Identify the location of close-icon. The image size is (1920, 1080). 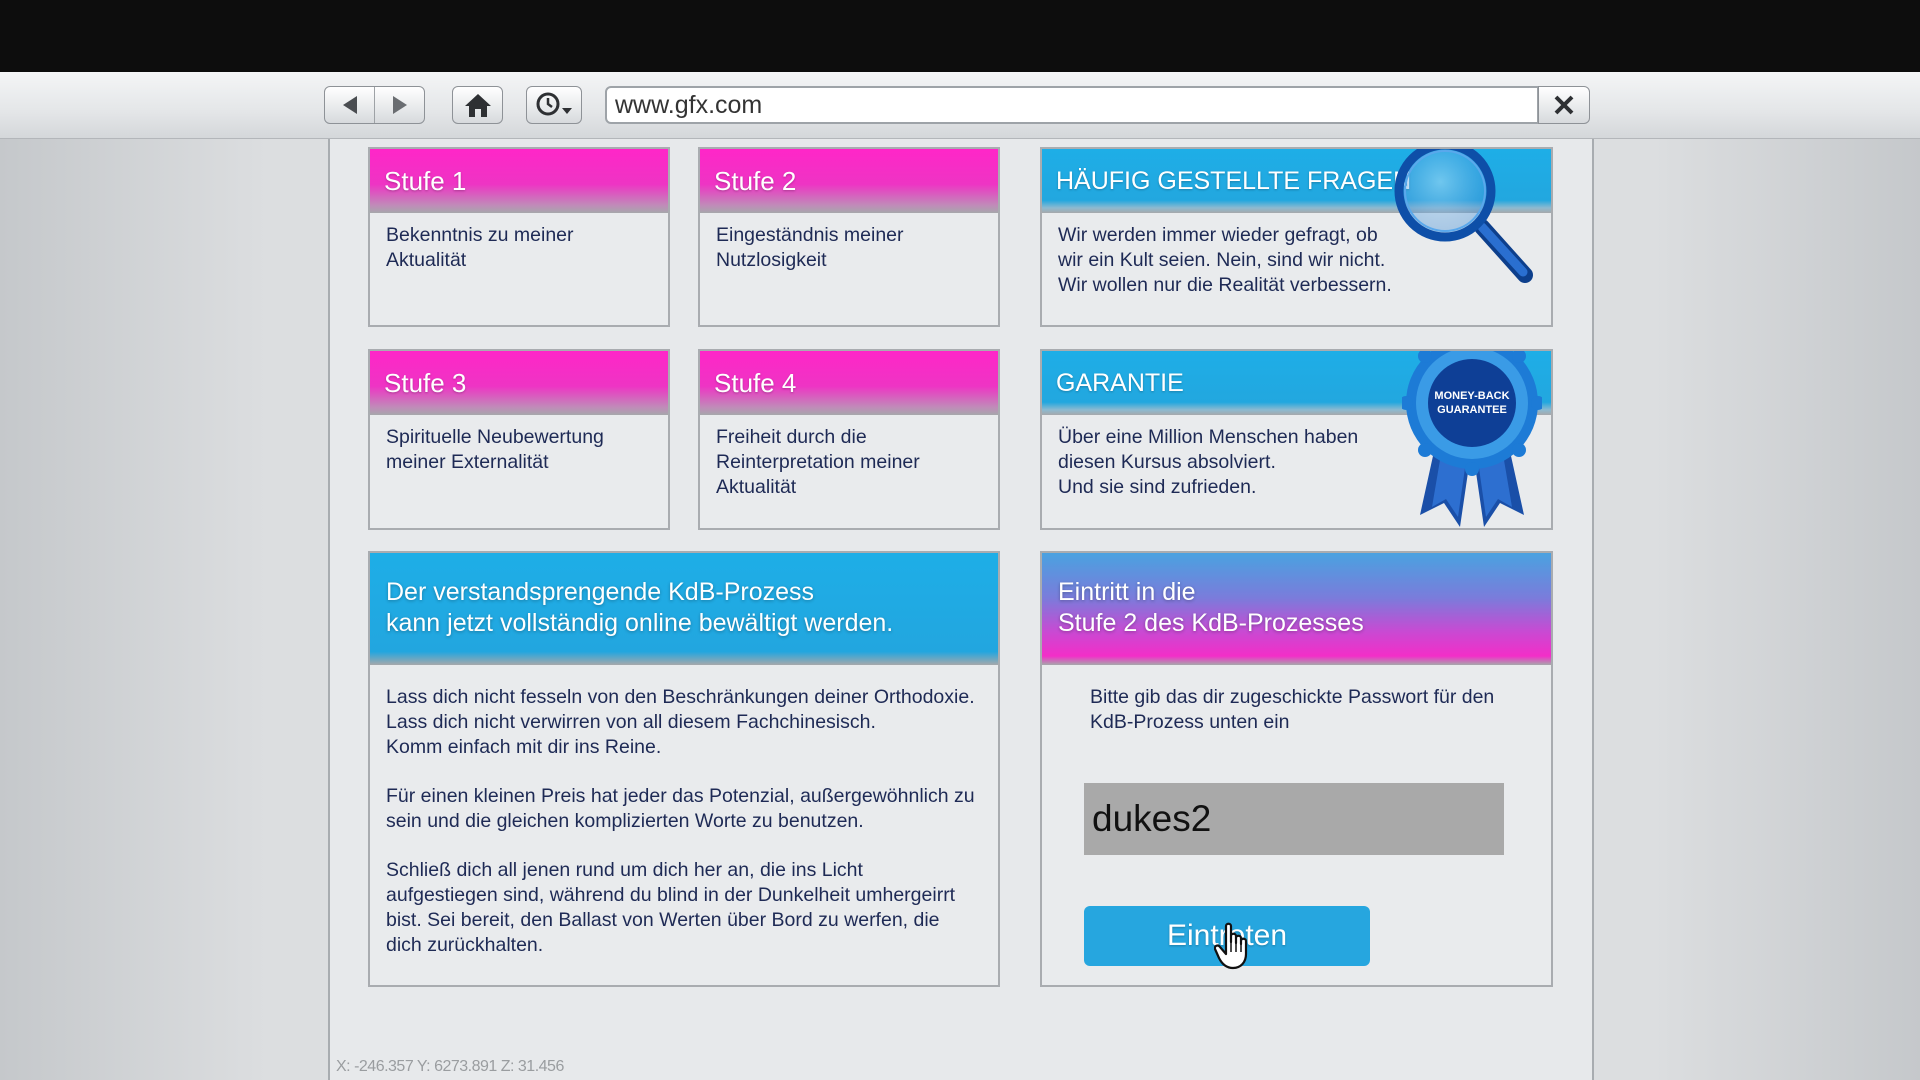
(1564, 105).